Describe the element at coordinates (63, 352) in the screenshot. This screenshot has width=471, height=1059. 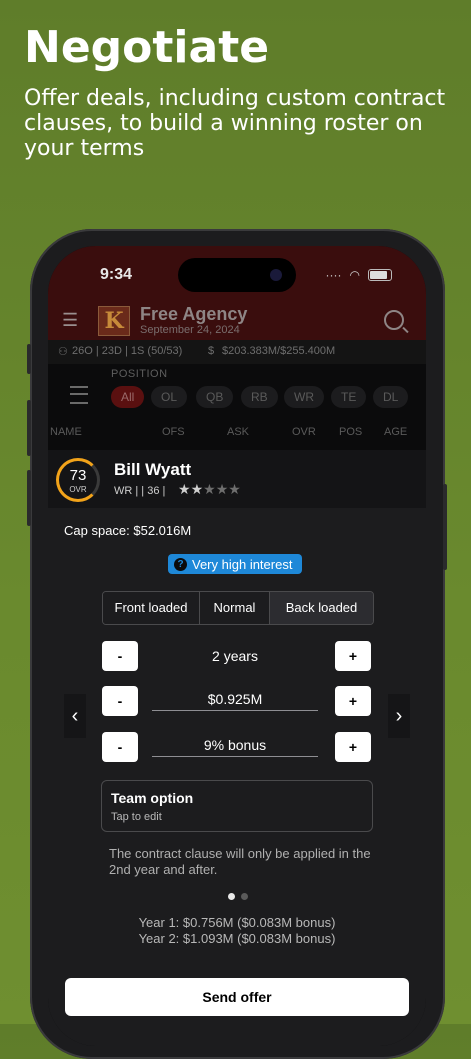
I see `people-icon: ⚇` at that location.